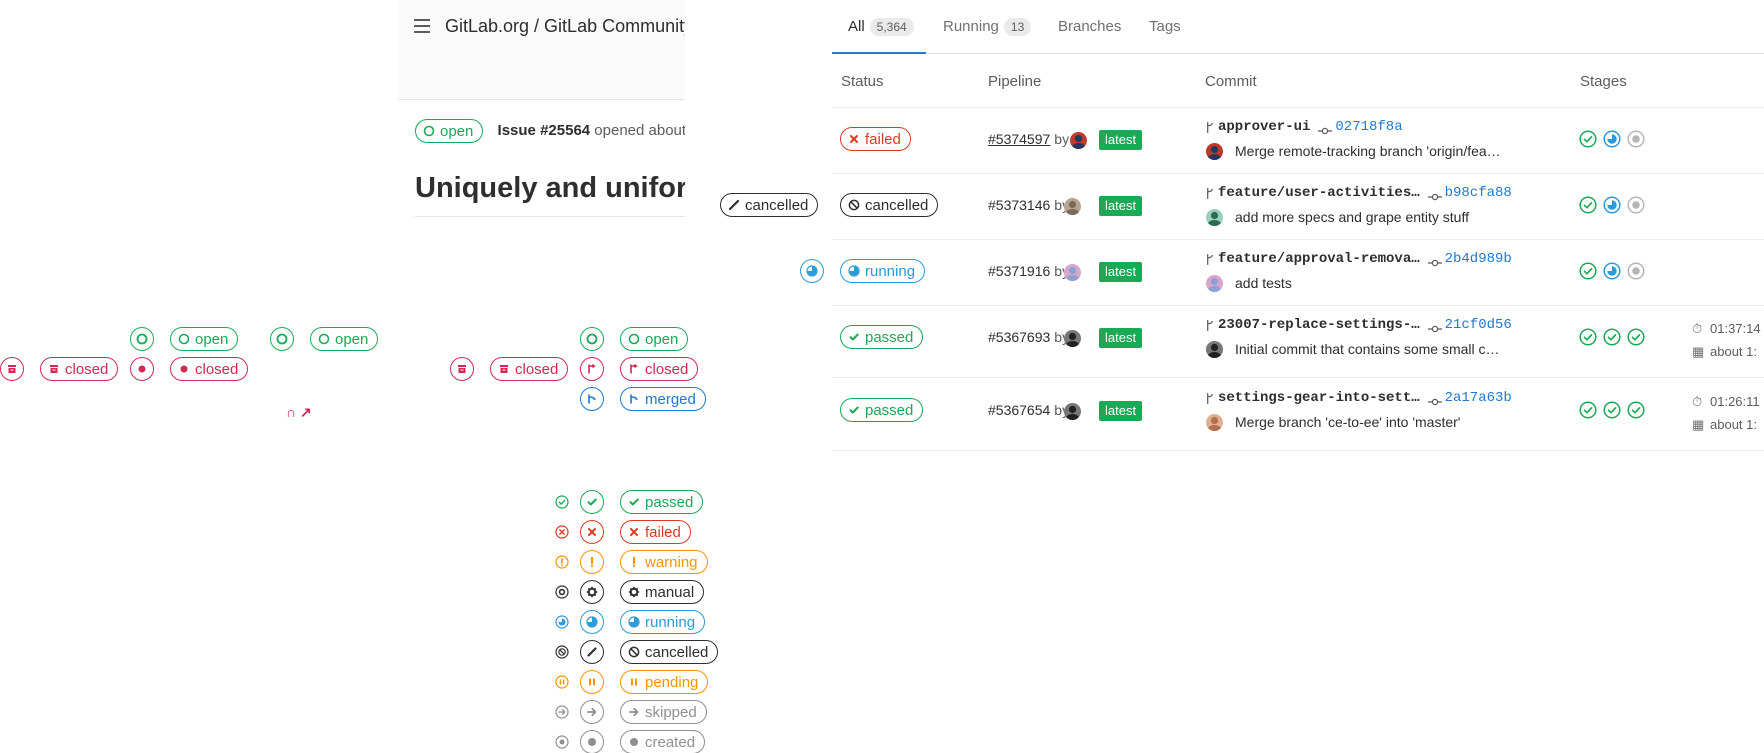 This screenshot has height=753, width=1764. Describe the element at coordinates (592, 592) in the screenshot. I see `manual-icon-badge` at that location.